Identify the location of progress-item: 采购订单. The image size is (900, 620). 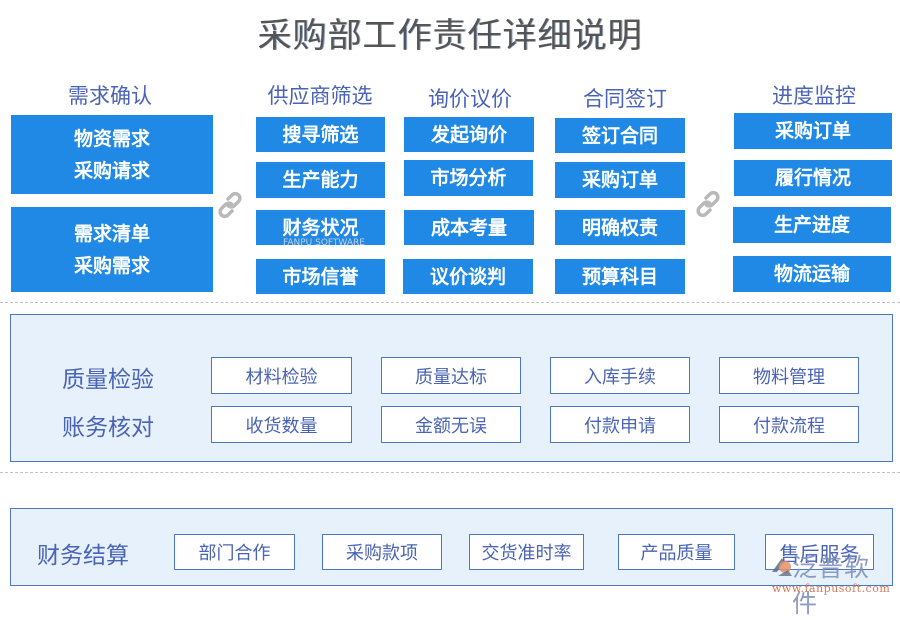
(813, 131).